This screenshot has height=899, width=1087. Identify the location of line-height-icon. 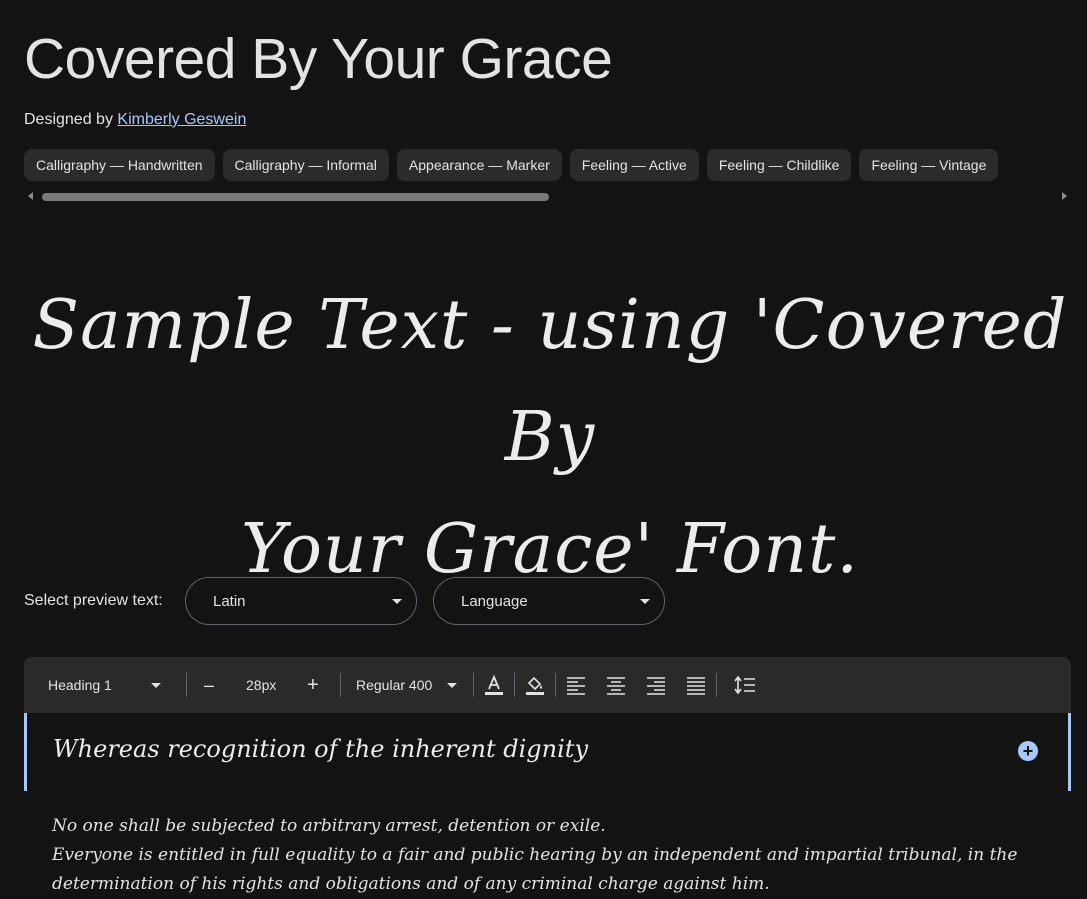
(745, 685).